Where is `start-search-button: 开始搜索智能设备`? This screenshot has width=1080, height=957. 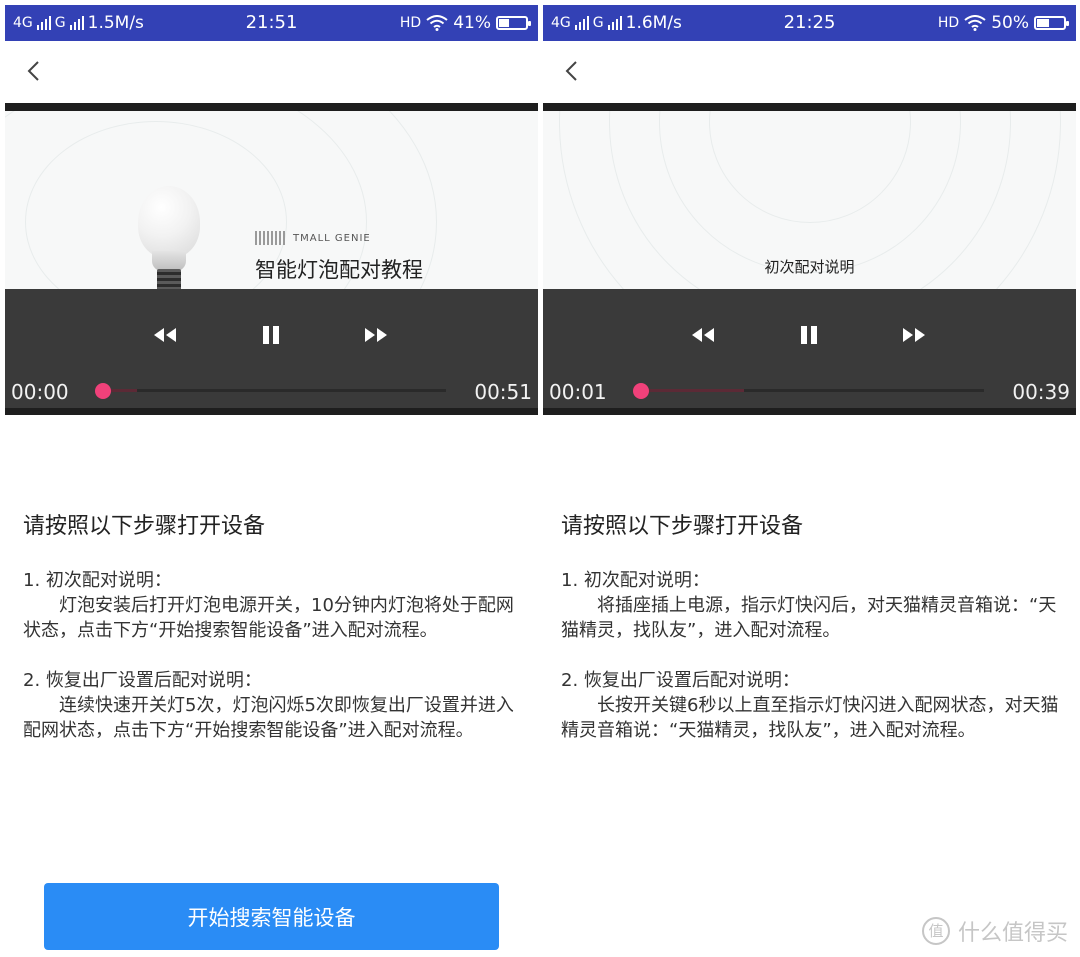 start-search-button: 开始搜索智能设备 is located at coordinates (271, 916).